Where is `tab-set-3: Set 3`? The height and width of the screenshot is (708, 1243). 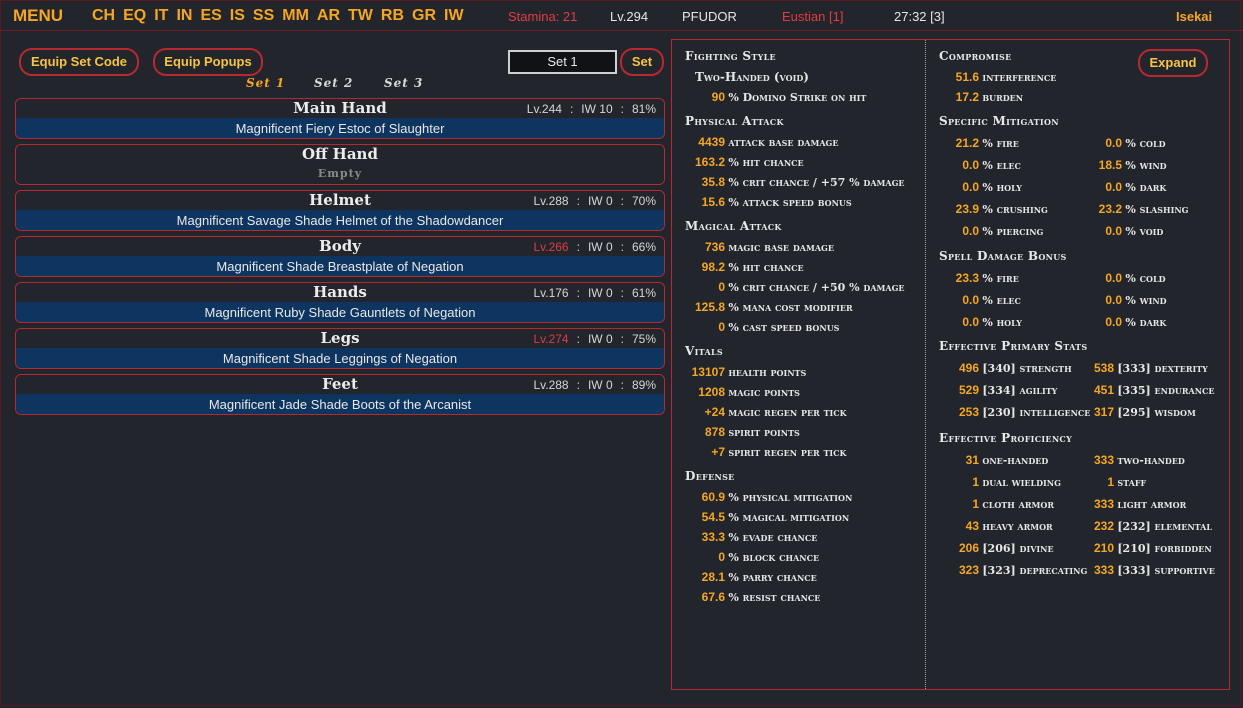 tab-set-3: Set 3 is located at coordinates (403, 83).